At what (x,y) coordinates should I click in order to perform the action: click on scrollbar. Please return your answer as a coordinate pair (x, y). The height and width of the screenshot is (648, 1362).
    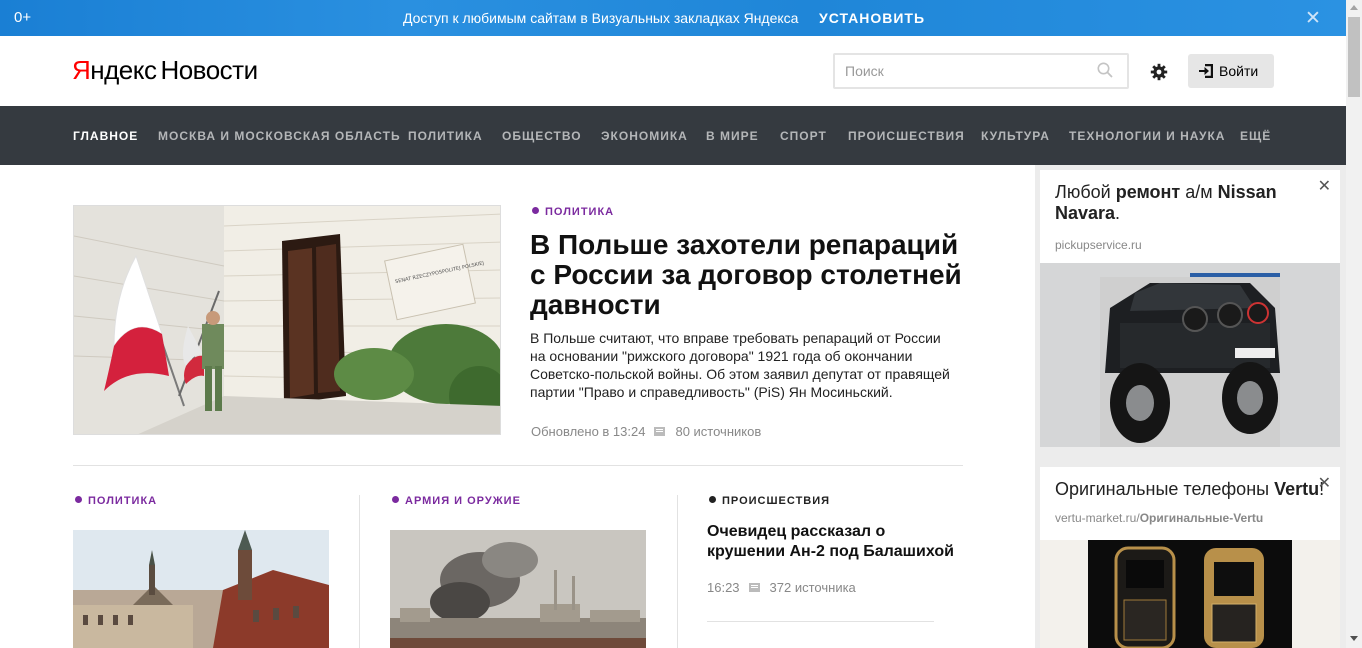
    Looking at the image, I should click on (1354, 324).